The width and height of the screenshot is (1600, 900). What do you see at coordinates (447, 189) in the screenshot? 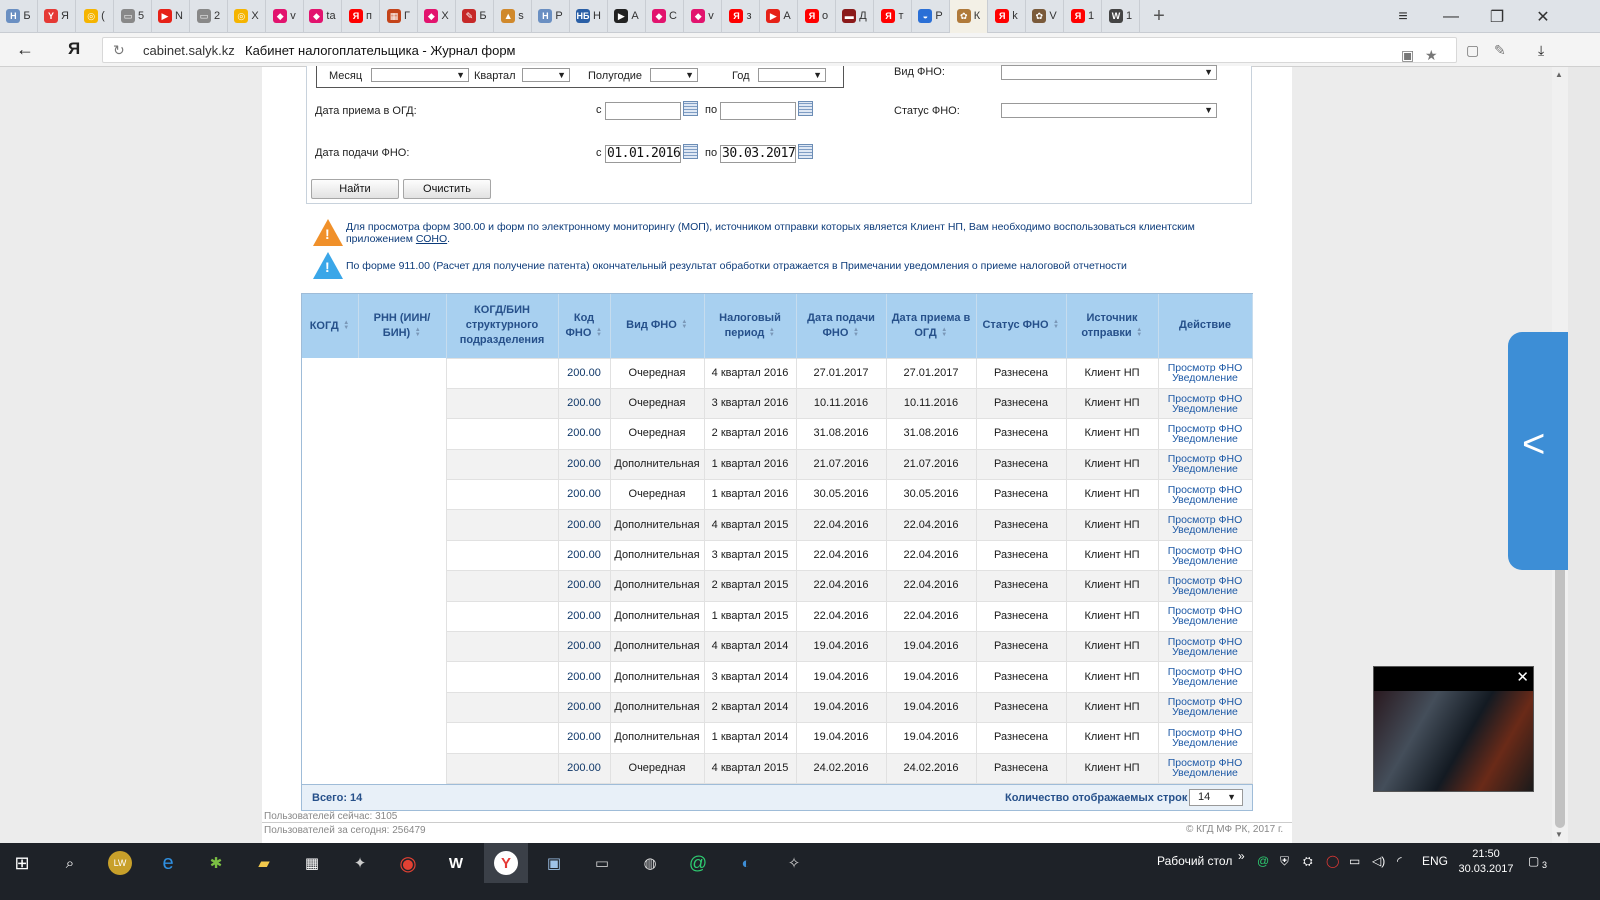
I see `clear-button: Очистить` at bounding box center [447, 189].